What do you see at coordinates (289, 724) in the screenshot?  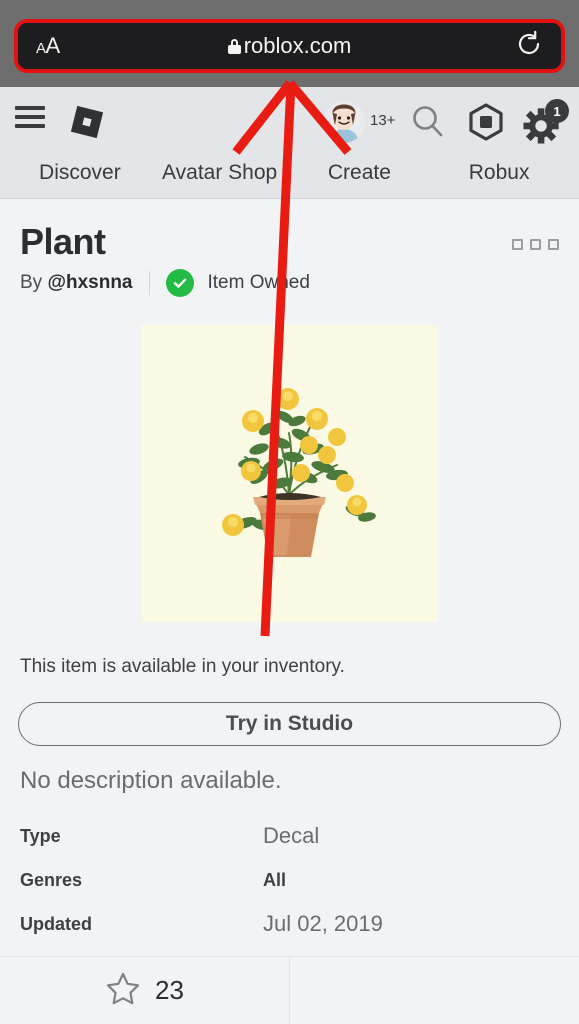 I see `try-in-studio-button: Try in Studio` at bounding box center [289, 724].